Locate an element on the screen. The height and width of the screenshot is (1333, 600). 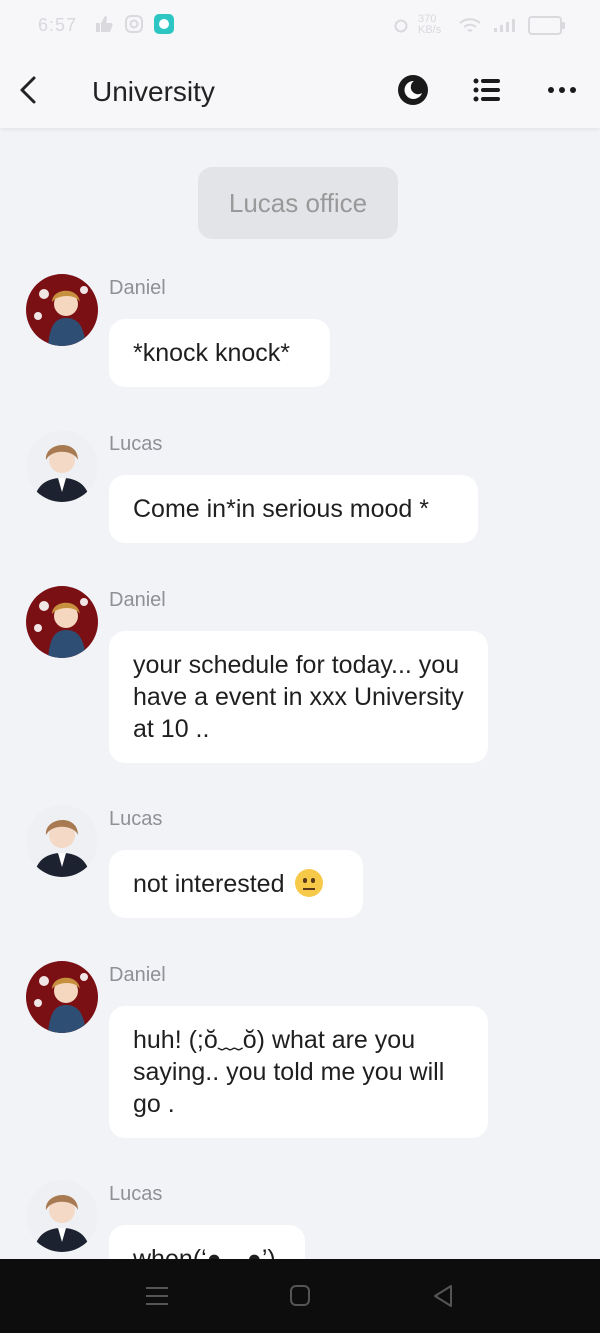
status-right-icons: 370 KB/s is located at coordinates (479, 24).